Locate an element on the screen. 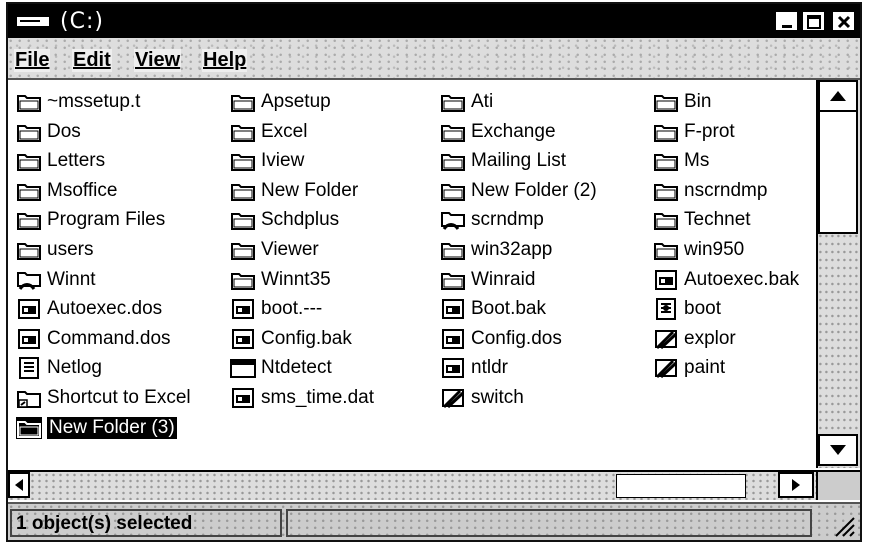 This screenshot has height=546, width=870. file-item: New Folder (2) is located at coordinates (518, 191).